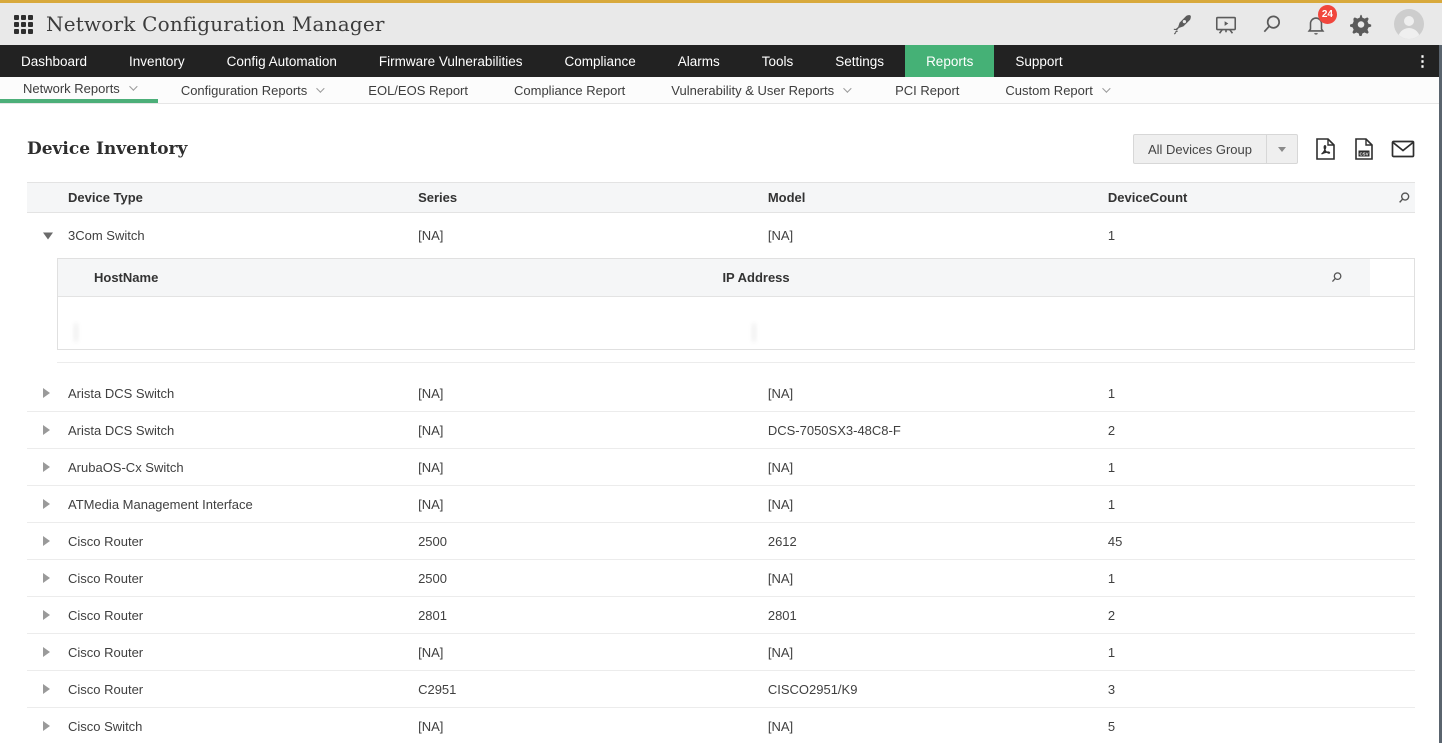 The image size is (1442, 743). Describe the element at coordinates (721, 430) in the screenshot. I see `table-row: Arista DCS Switch [NA] DCS-7050SX3-48C8-F 2` at that location.